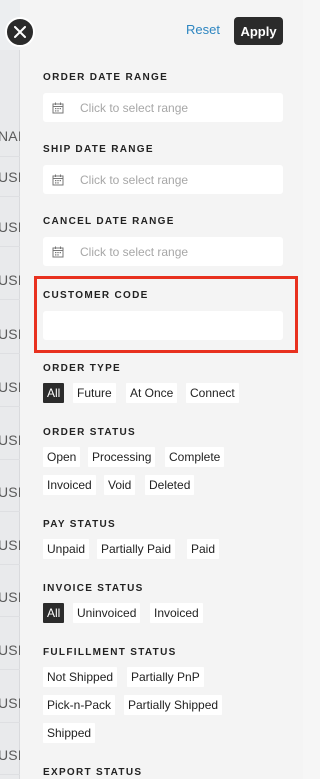 The height and width of the screenshot is (779, 320). What do you see at coordinates (106, 77) in the screenshot?
I see `order-date-range-title: ORDER DATE RANGE` at bounding box center [106, 77].